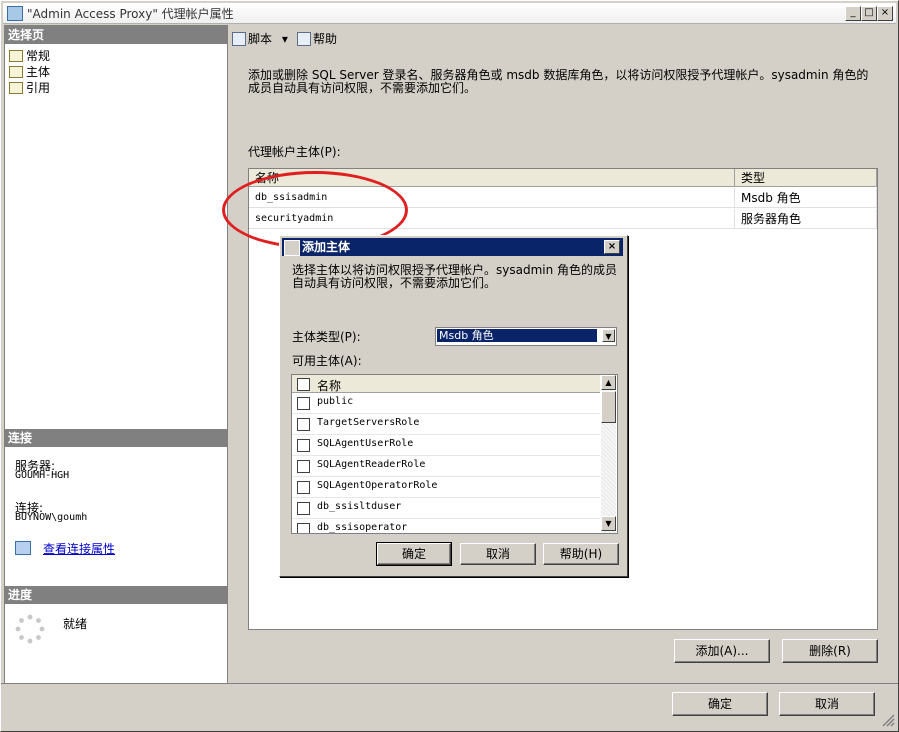 This screenshot has width=899, height=732. What do you see at coordinates (38, 56) in the screenshot?
I see `nav-item-label: 常规` at bounding box center [38, 56].